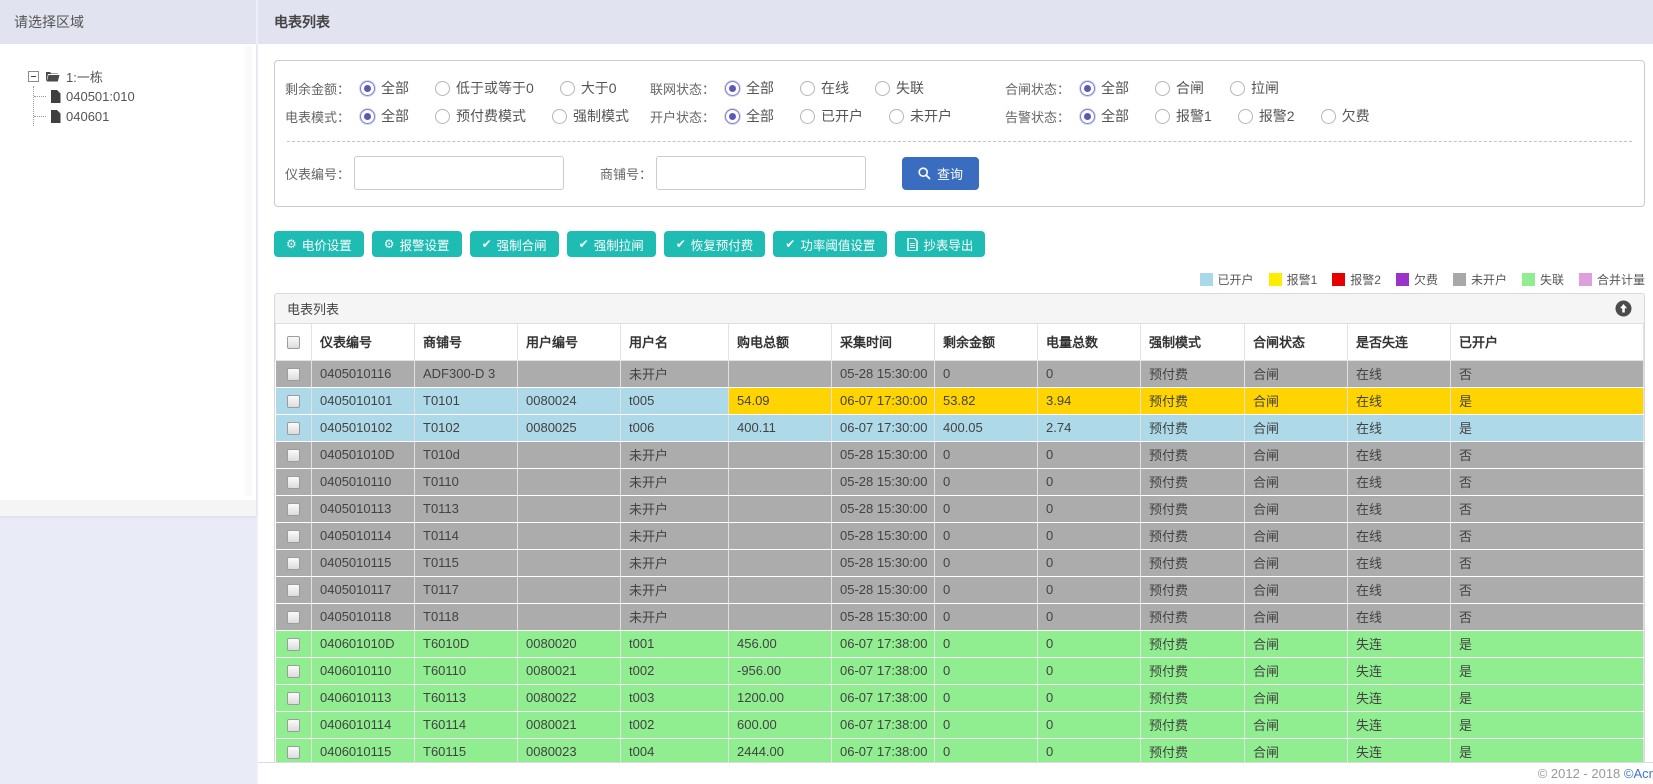 This screenshot has height=784, width=1653. What do you see at coordinates (611, 244) in the screenshot?
I see `action-button-4: ✔ 强制拉闸` at bounding box center [611, 244].